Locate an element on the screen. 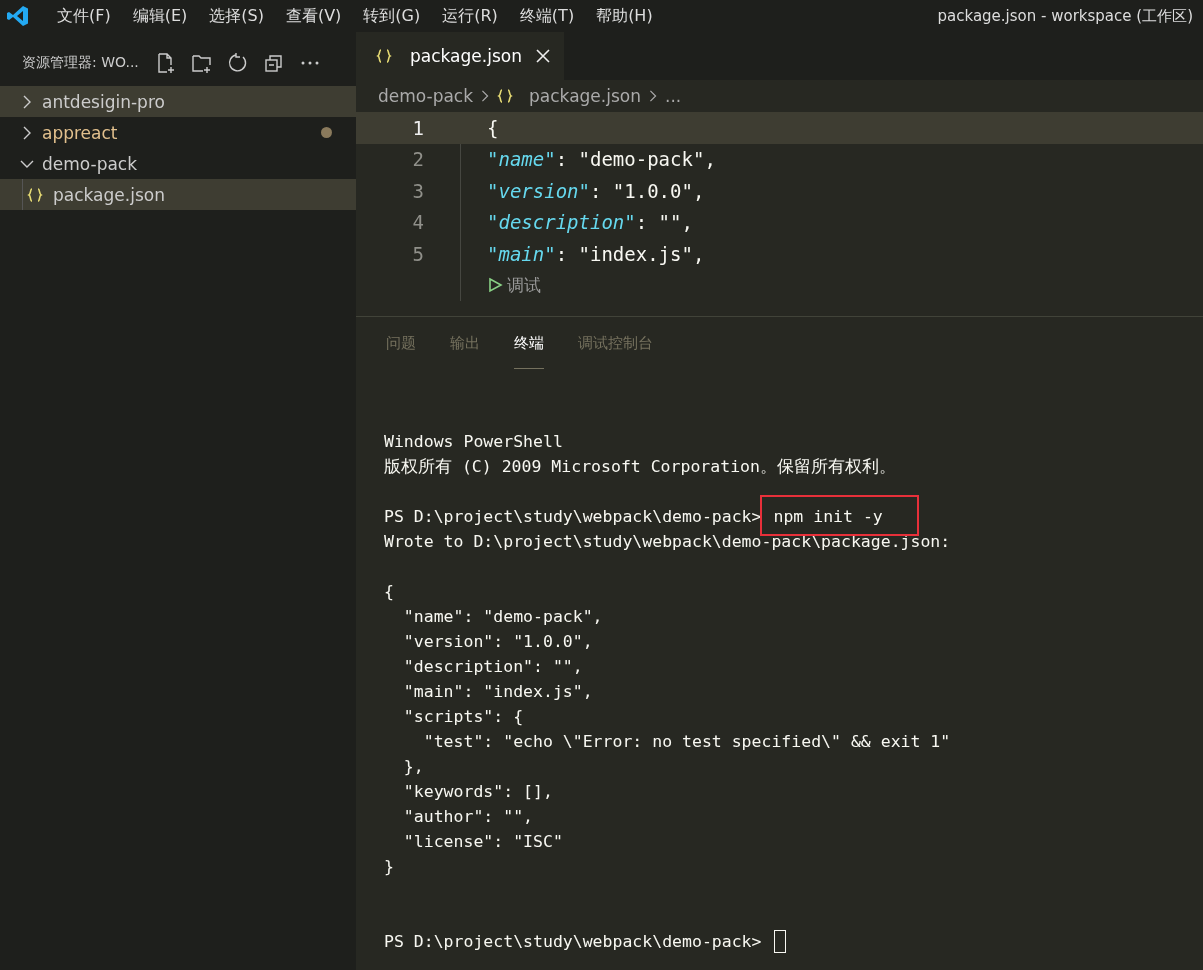 This screenshot has height=970, width=1203. menu-item: 文件(F) is located at coordinates (84, 16).